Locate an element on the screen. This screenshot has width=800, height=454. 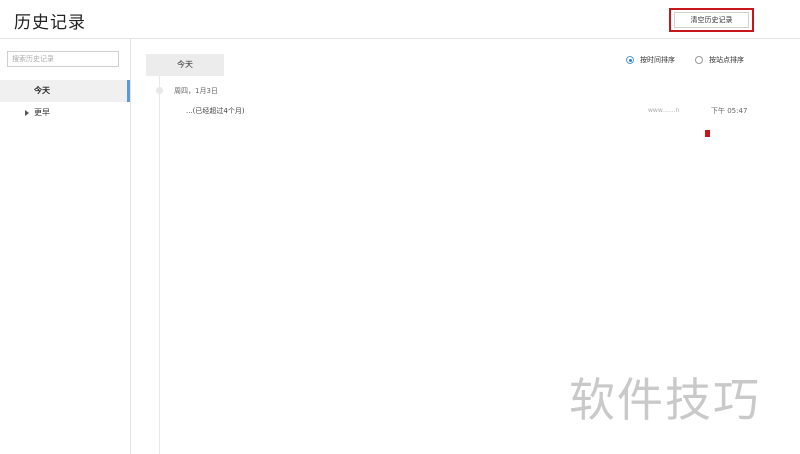
search-history-input is located at coordinates (63, 59).